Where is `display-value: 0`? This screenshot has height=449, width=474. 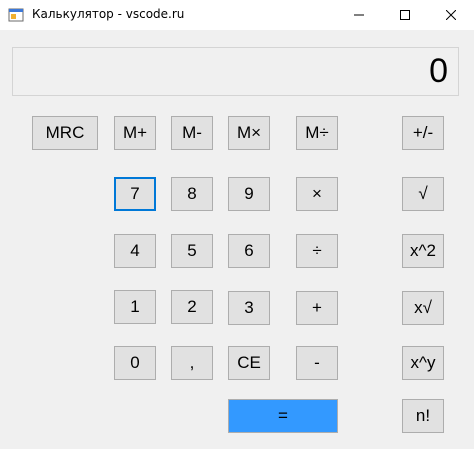 display-value: 0 is located at coordinates (438, 71).